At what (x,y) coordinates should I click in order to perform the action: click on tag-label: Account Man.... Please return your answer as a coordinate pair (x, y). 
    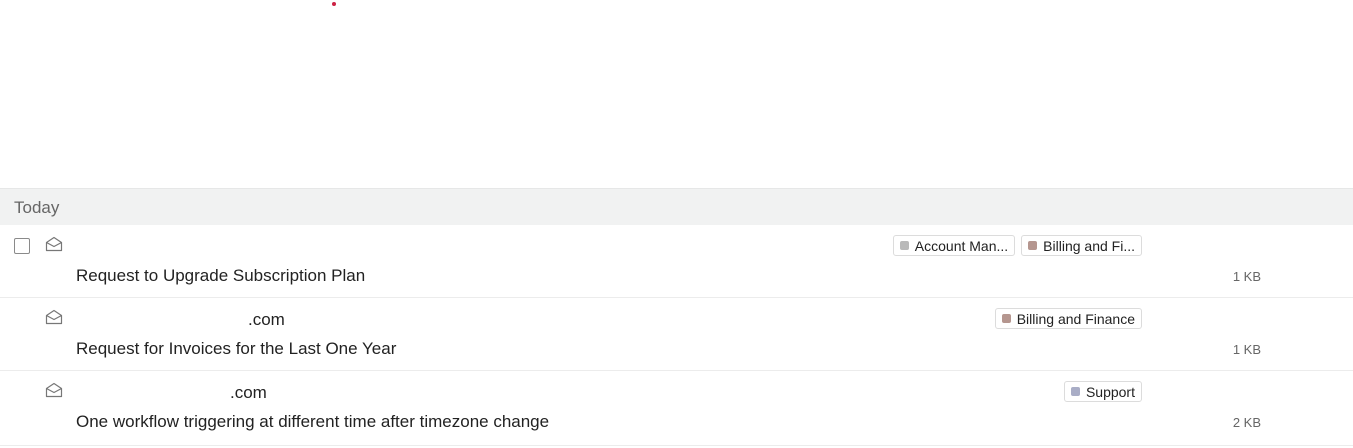
    Looking at the image, I should click on (961, 245).